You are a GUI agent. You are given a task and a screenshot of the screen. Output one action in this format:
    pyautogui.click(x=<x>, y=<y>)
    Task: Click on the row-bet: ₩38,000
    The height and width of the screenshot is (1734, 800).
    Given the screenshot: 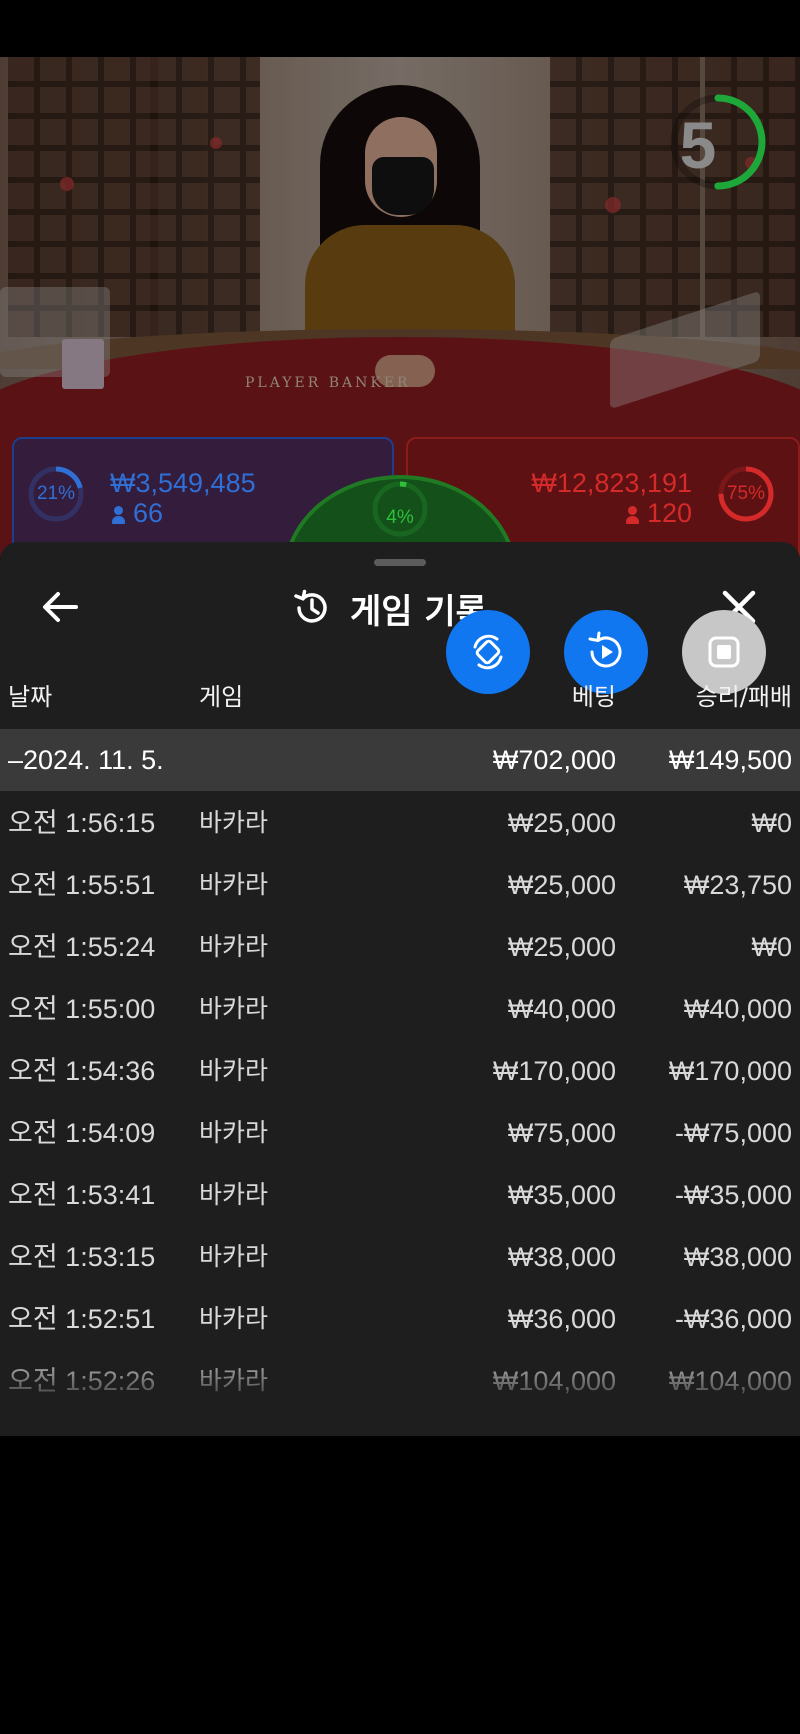 What is the action you would take?
    pyautogui.click(x=561, y=1257)
    